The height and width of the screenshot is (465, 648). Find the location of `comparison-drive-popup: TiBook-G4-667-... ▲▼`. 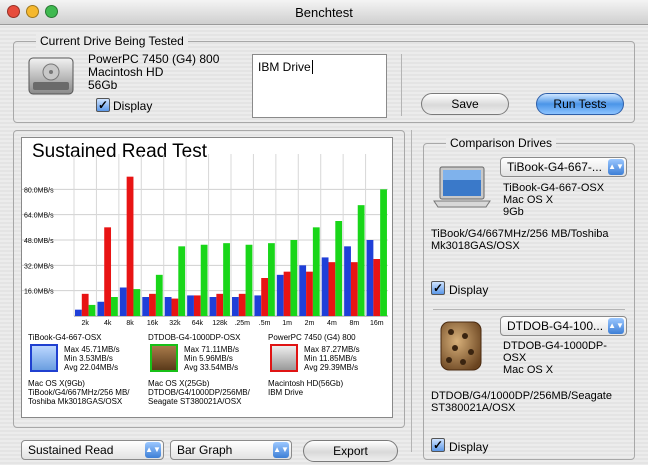

comparison-drive-popup: TiBook-G4-667-... ▲▼ is located at coordinates (563, 167).